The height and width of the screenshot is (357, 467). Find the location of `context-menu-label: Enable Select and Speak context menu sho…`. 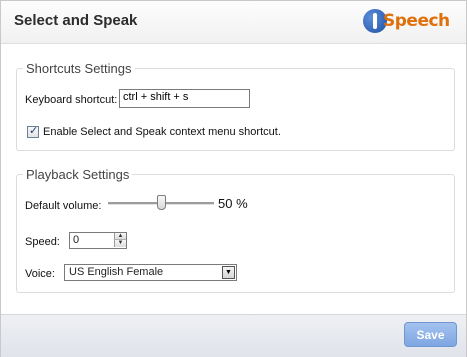

context-menu-label: Enable Select and Speak context menu sho… is located at coordinates (162, 132).